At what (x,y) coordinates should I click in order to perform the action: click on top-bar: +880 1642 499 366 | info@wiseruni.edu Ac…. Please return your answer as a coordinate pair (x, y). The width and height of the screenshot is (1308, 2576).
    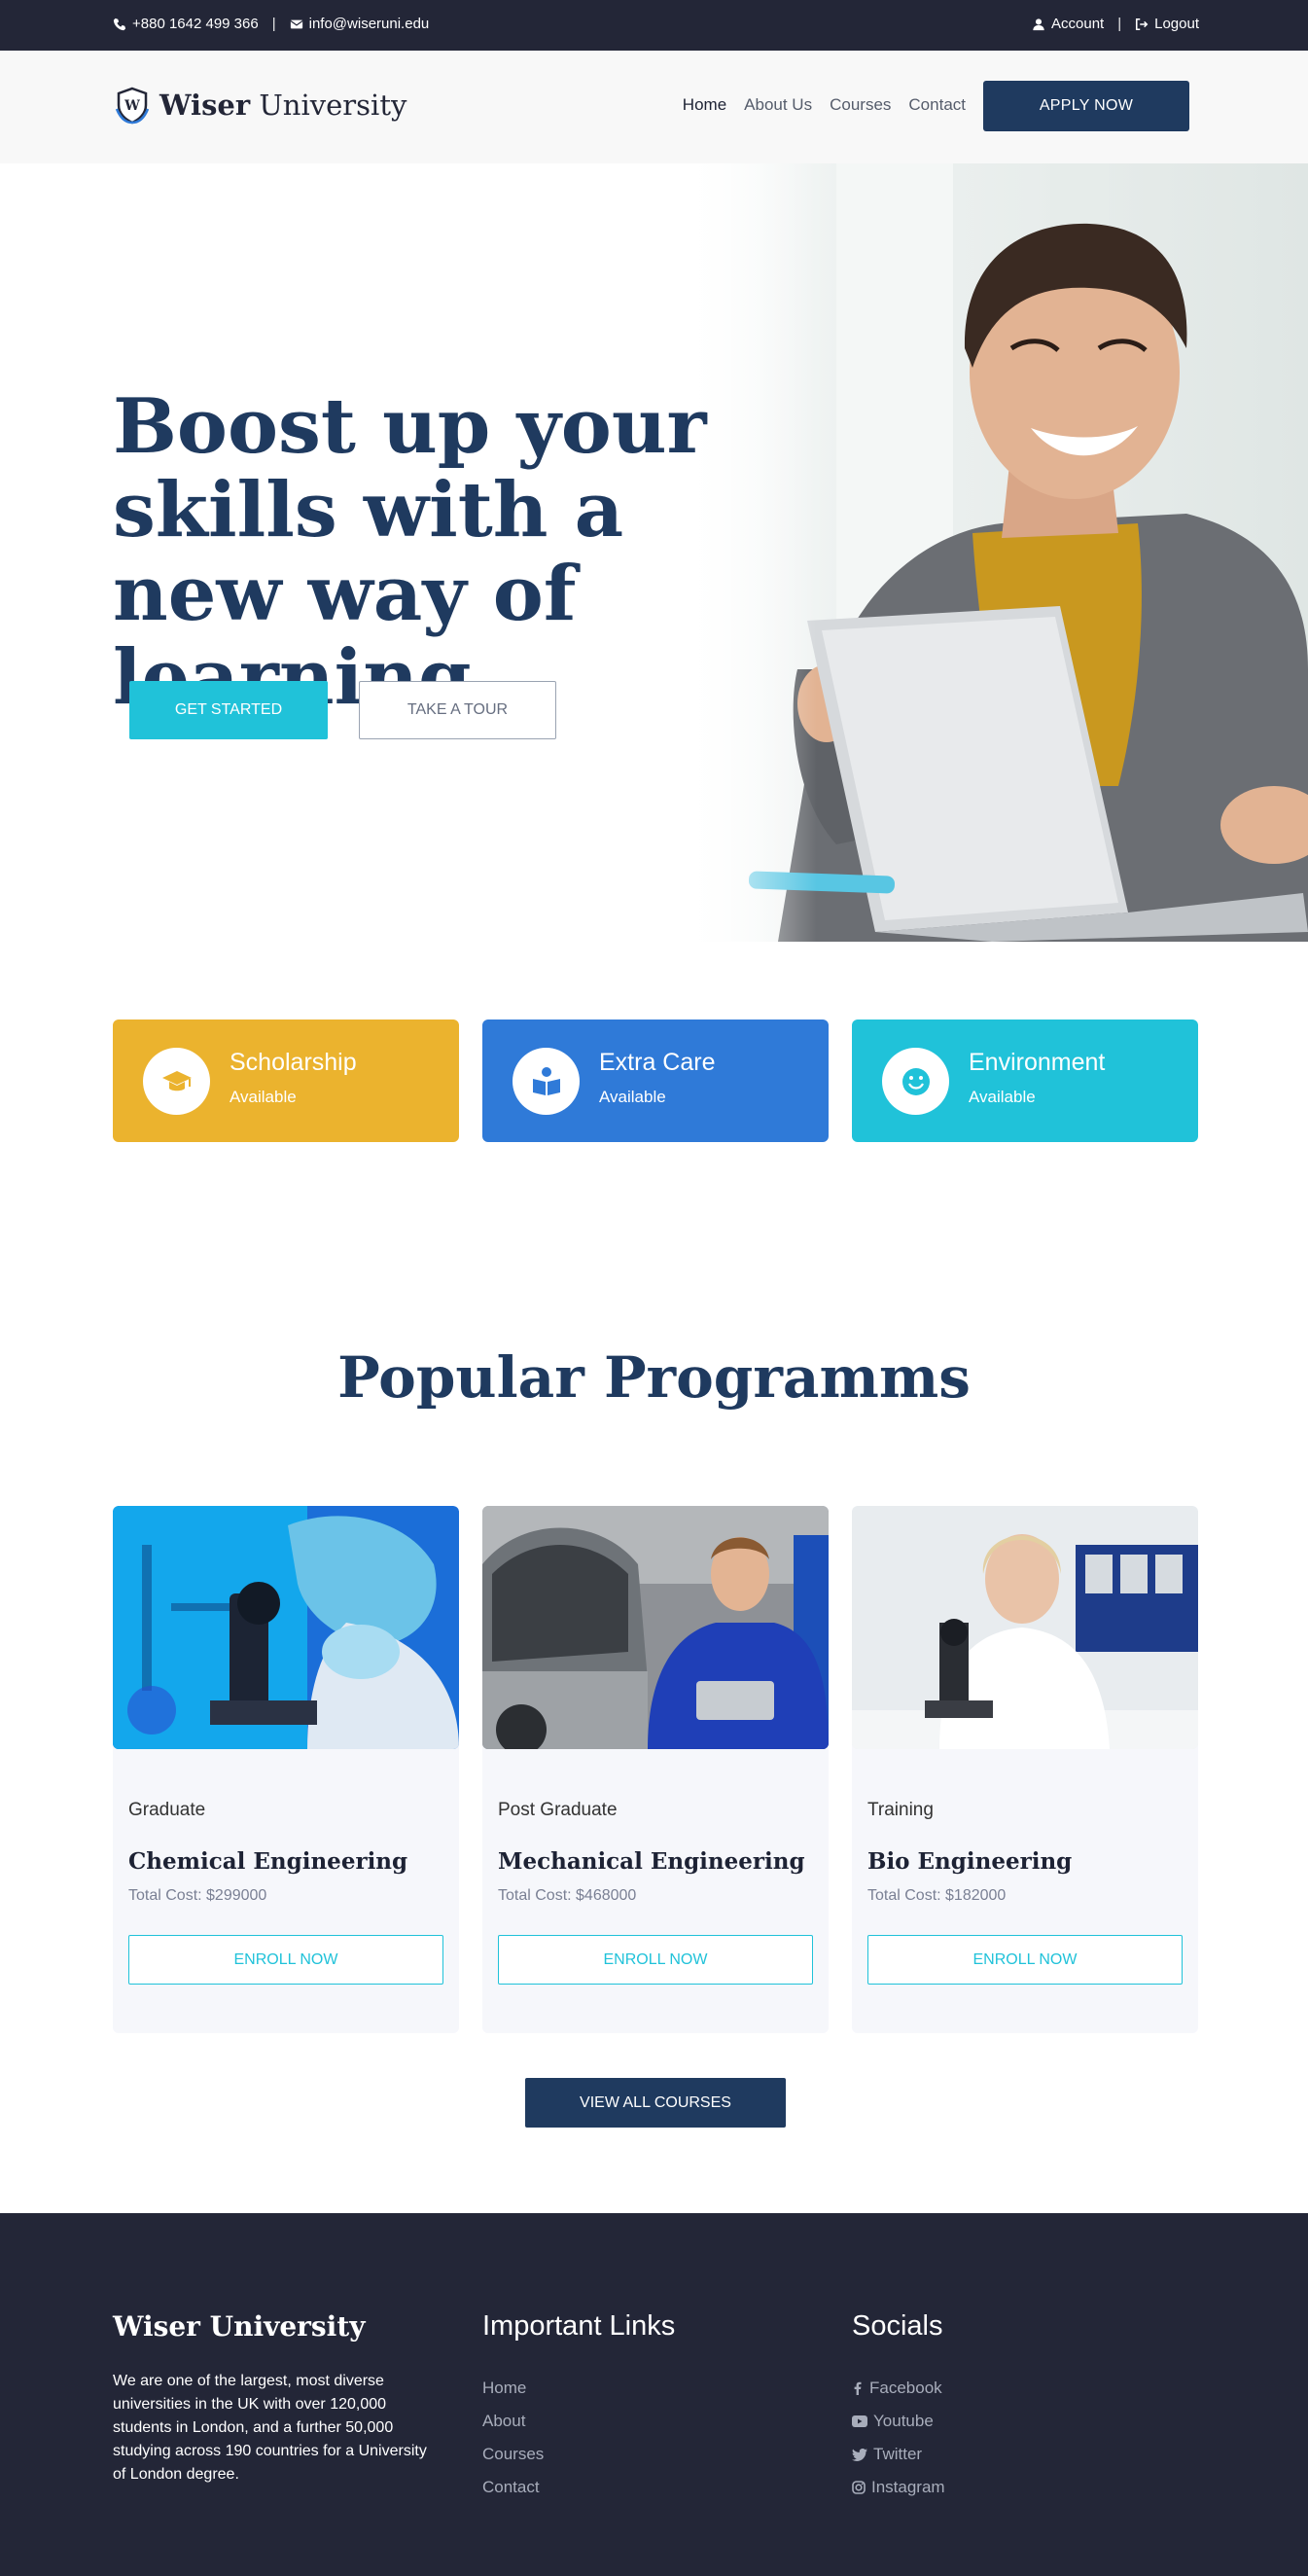
    Looking at the image, I should click on (654, 25).